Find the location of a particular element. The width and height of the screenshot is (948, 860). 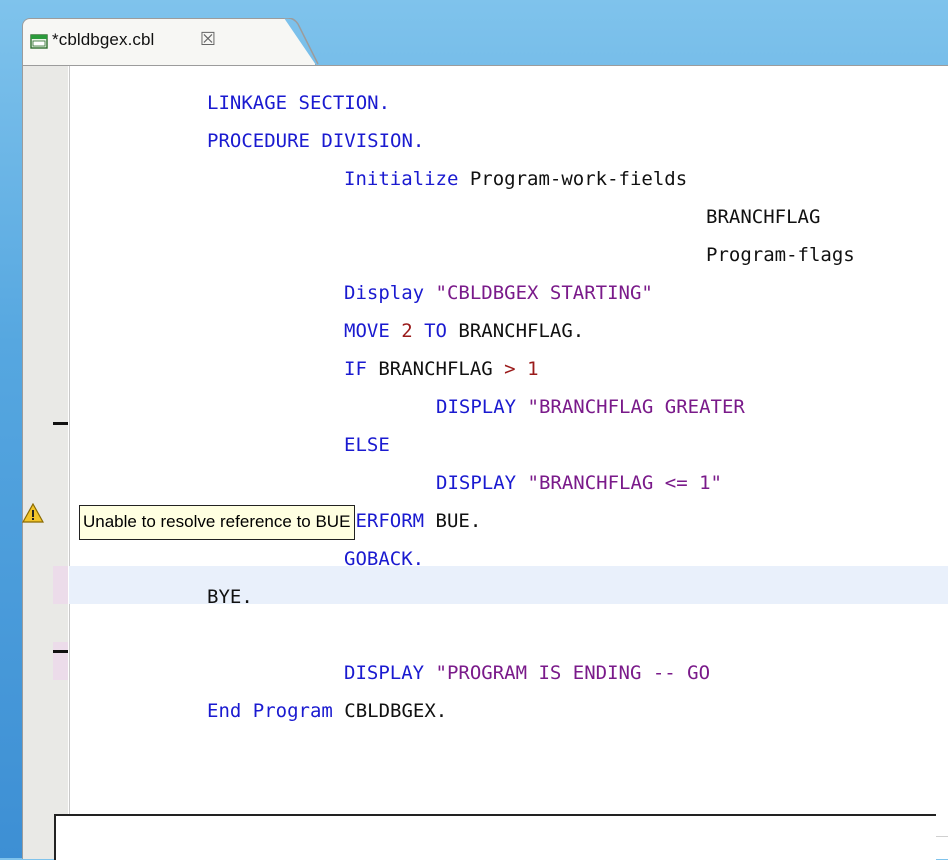

code-token: LINKAGE SECTION. is located at coordinates (299, 103).